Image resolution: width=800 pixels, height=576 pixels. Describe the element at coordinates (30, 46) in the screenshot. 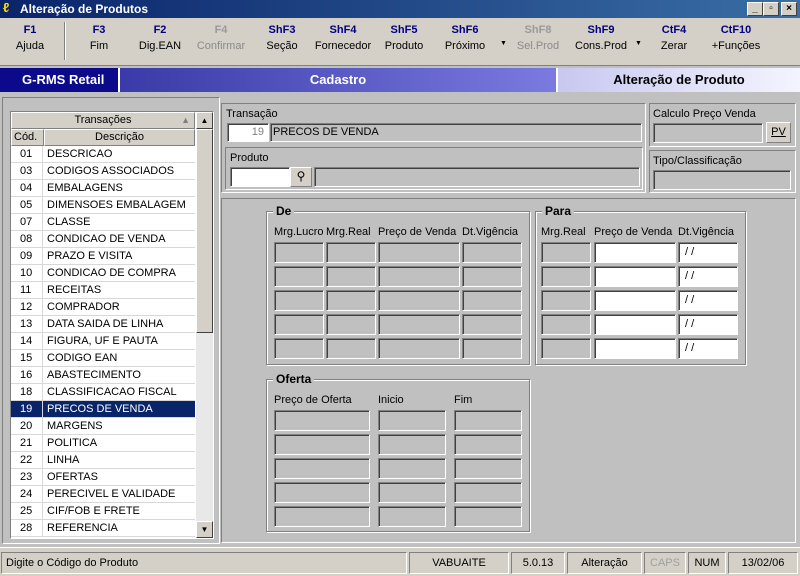

I see `toolbar-label: Ajuda` at that location.